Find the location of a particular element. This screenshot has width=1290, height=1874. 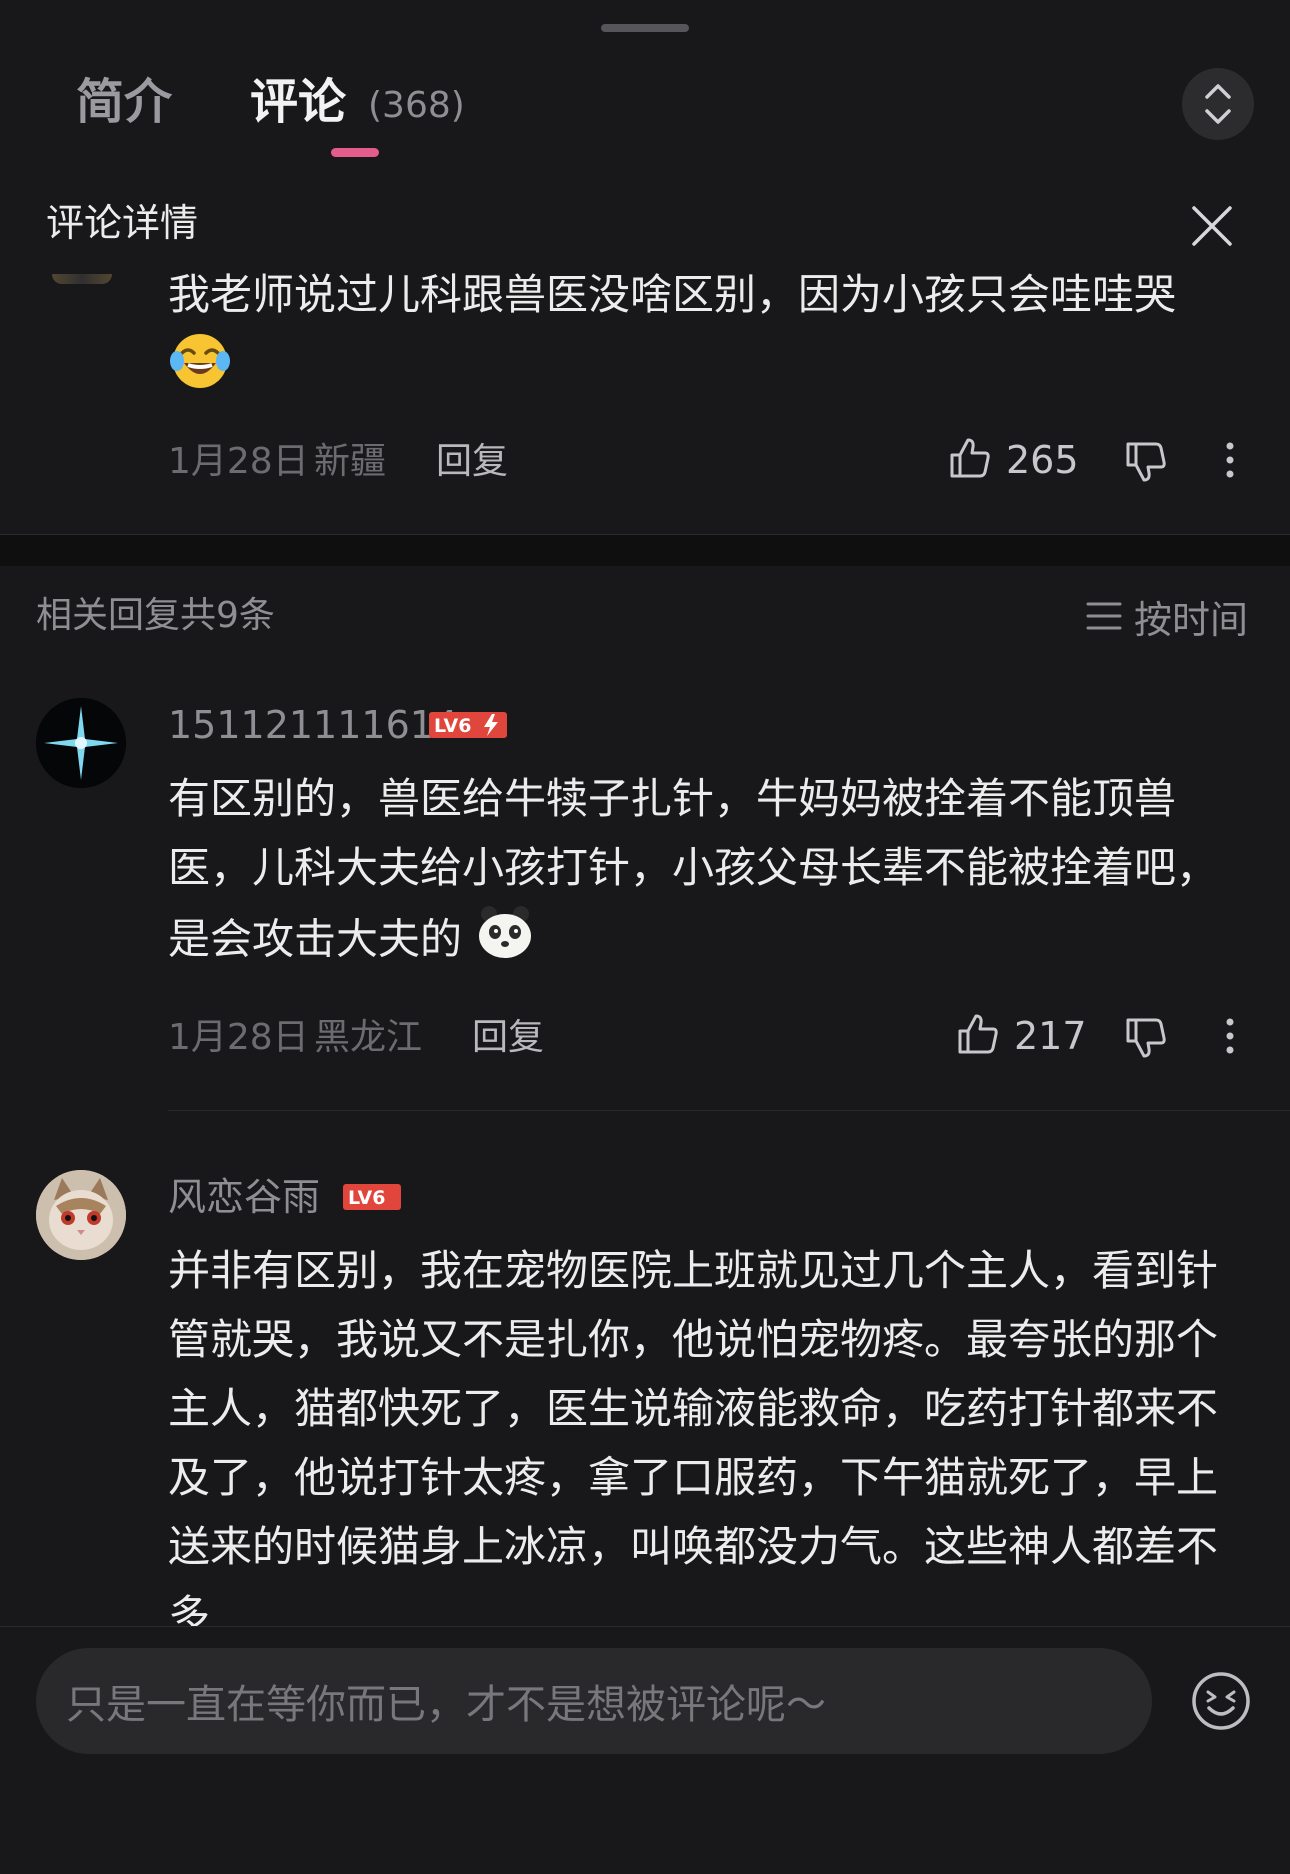

emoji-face-icon is located at coordinates (1221, 1701).